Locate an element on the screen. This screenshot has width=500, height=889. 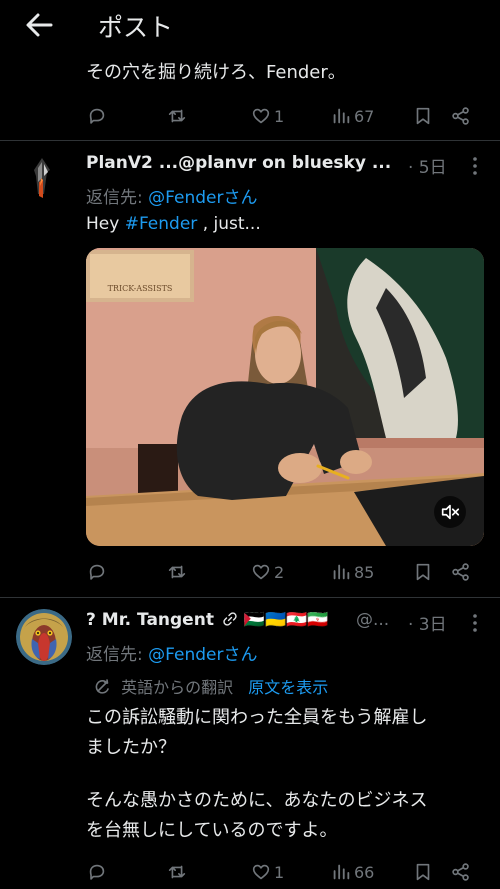
link-icon is located at coordinates (230, 619).